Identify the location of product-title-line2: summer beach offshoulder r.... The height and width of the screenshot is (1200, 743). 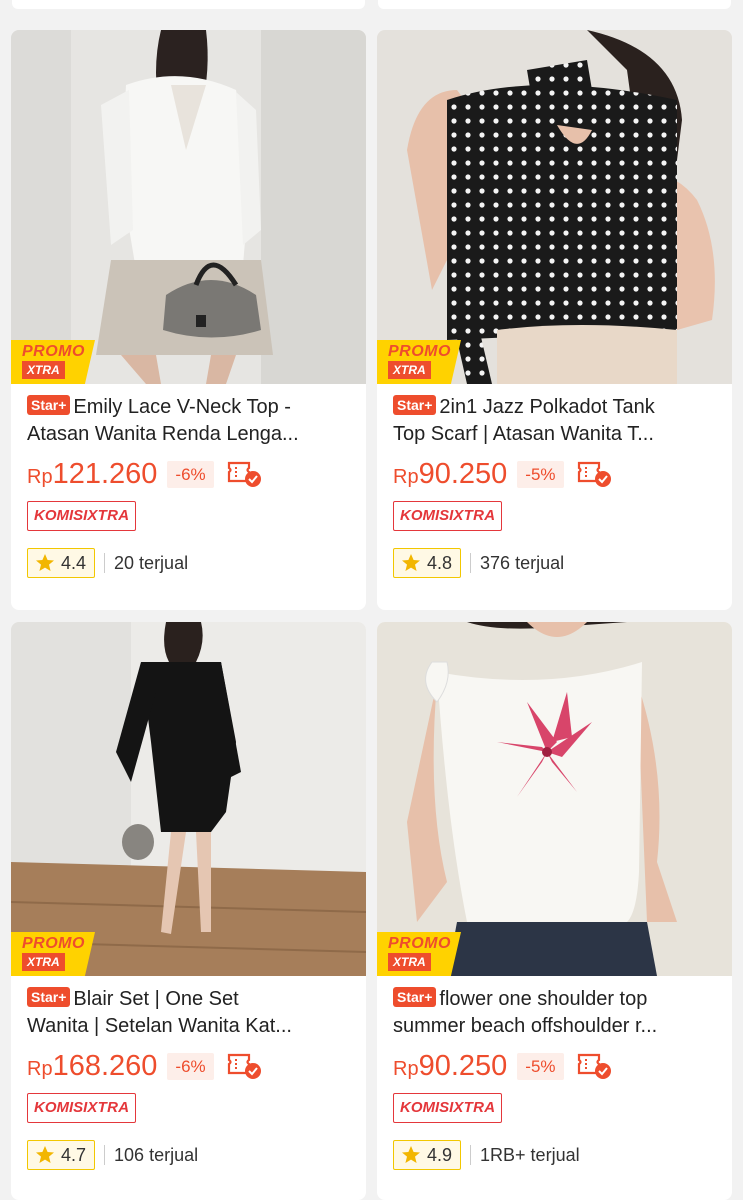
(525, 1026).